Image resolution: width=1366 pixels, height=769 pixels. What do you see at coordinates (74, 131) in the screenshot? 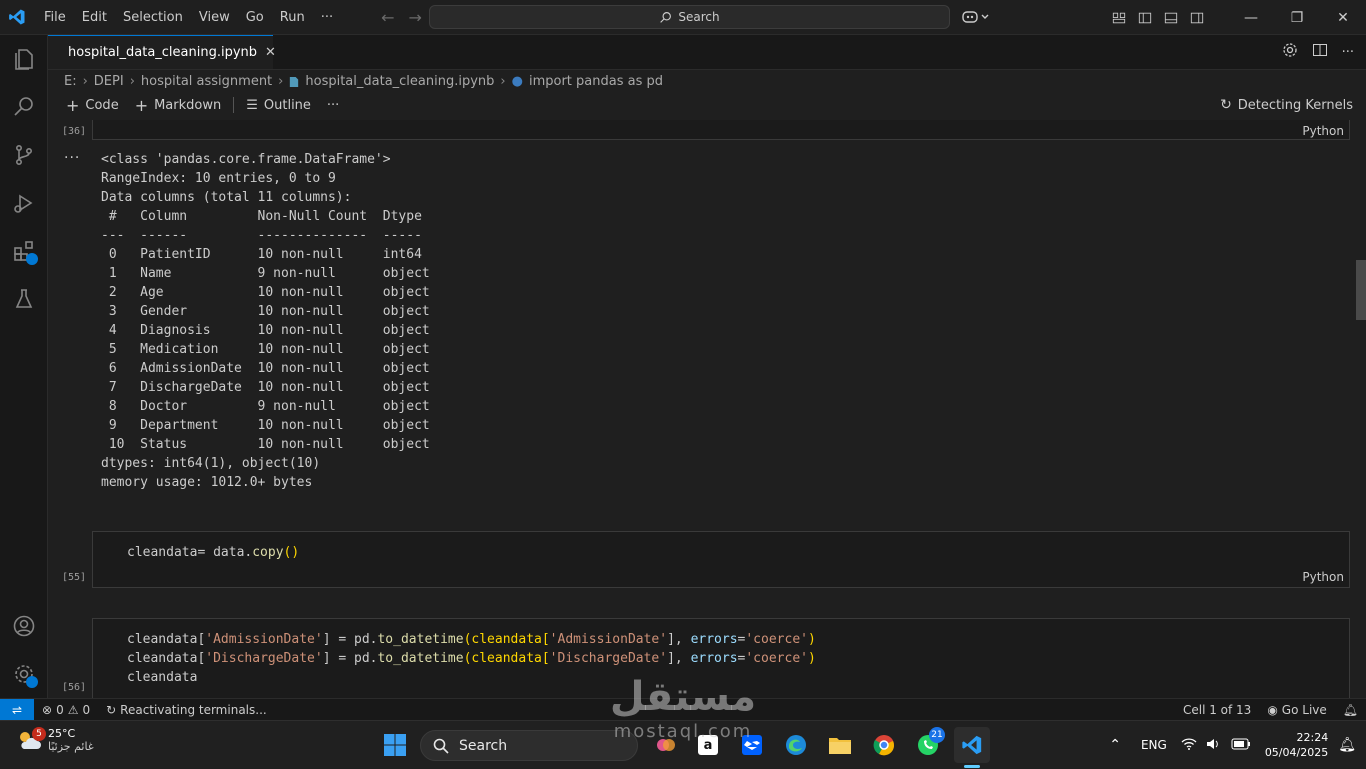
I see `execution-count: [36]` at bounding box center [74, 131].